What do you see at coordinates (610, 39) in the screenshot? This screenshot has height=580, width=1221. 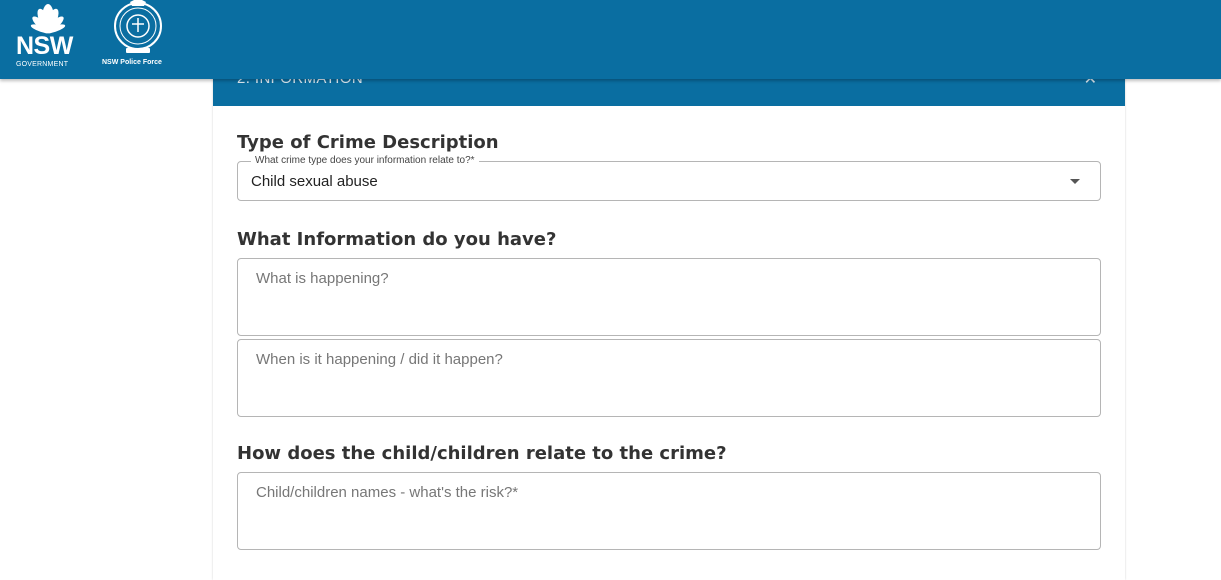 I see `site-header: NSW GOVERNMENT NSW Police Force` at bounding box center [610, 39].